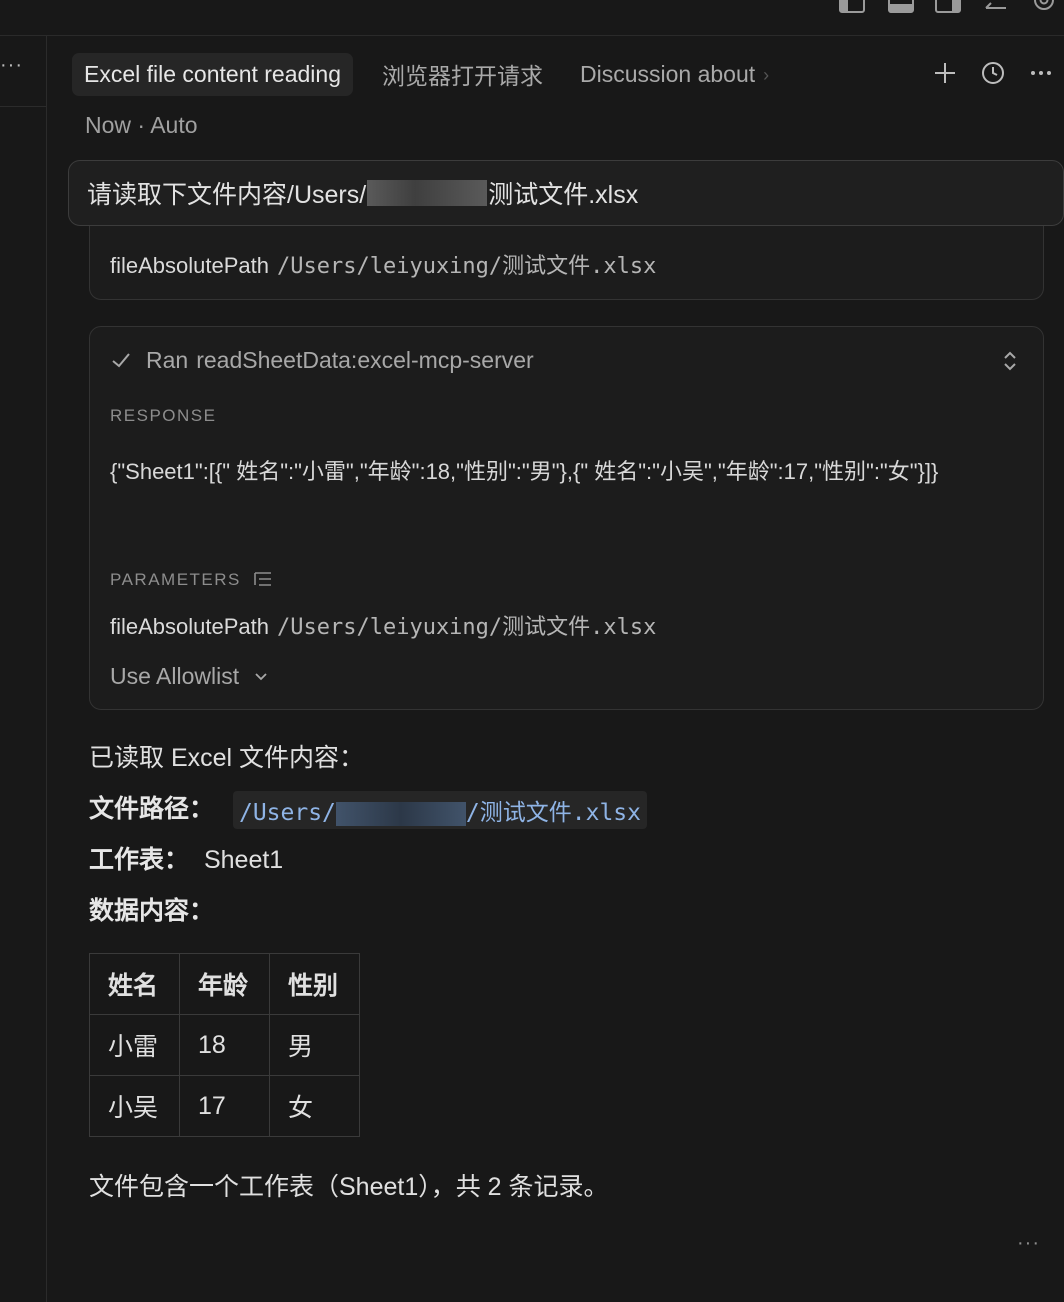  What do you see at coordinates (23, 669) in the screenshot?
I see `left-panel-edge: ···` at bounding box center [23, 669].